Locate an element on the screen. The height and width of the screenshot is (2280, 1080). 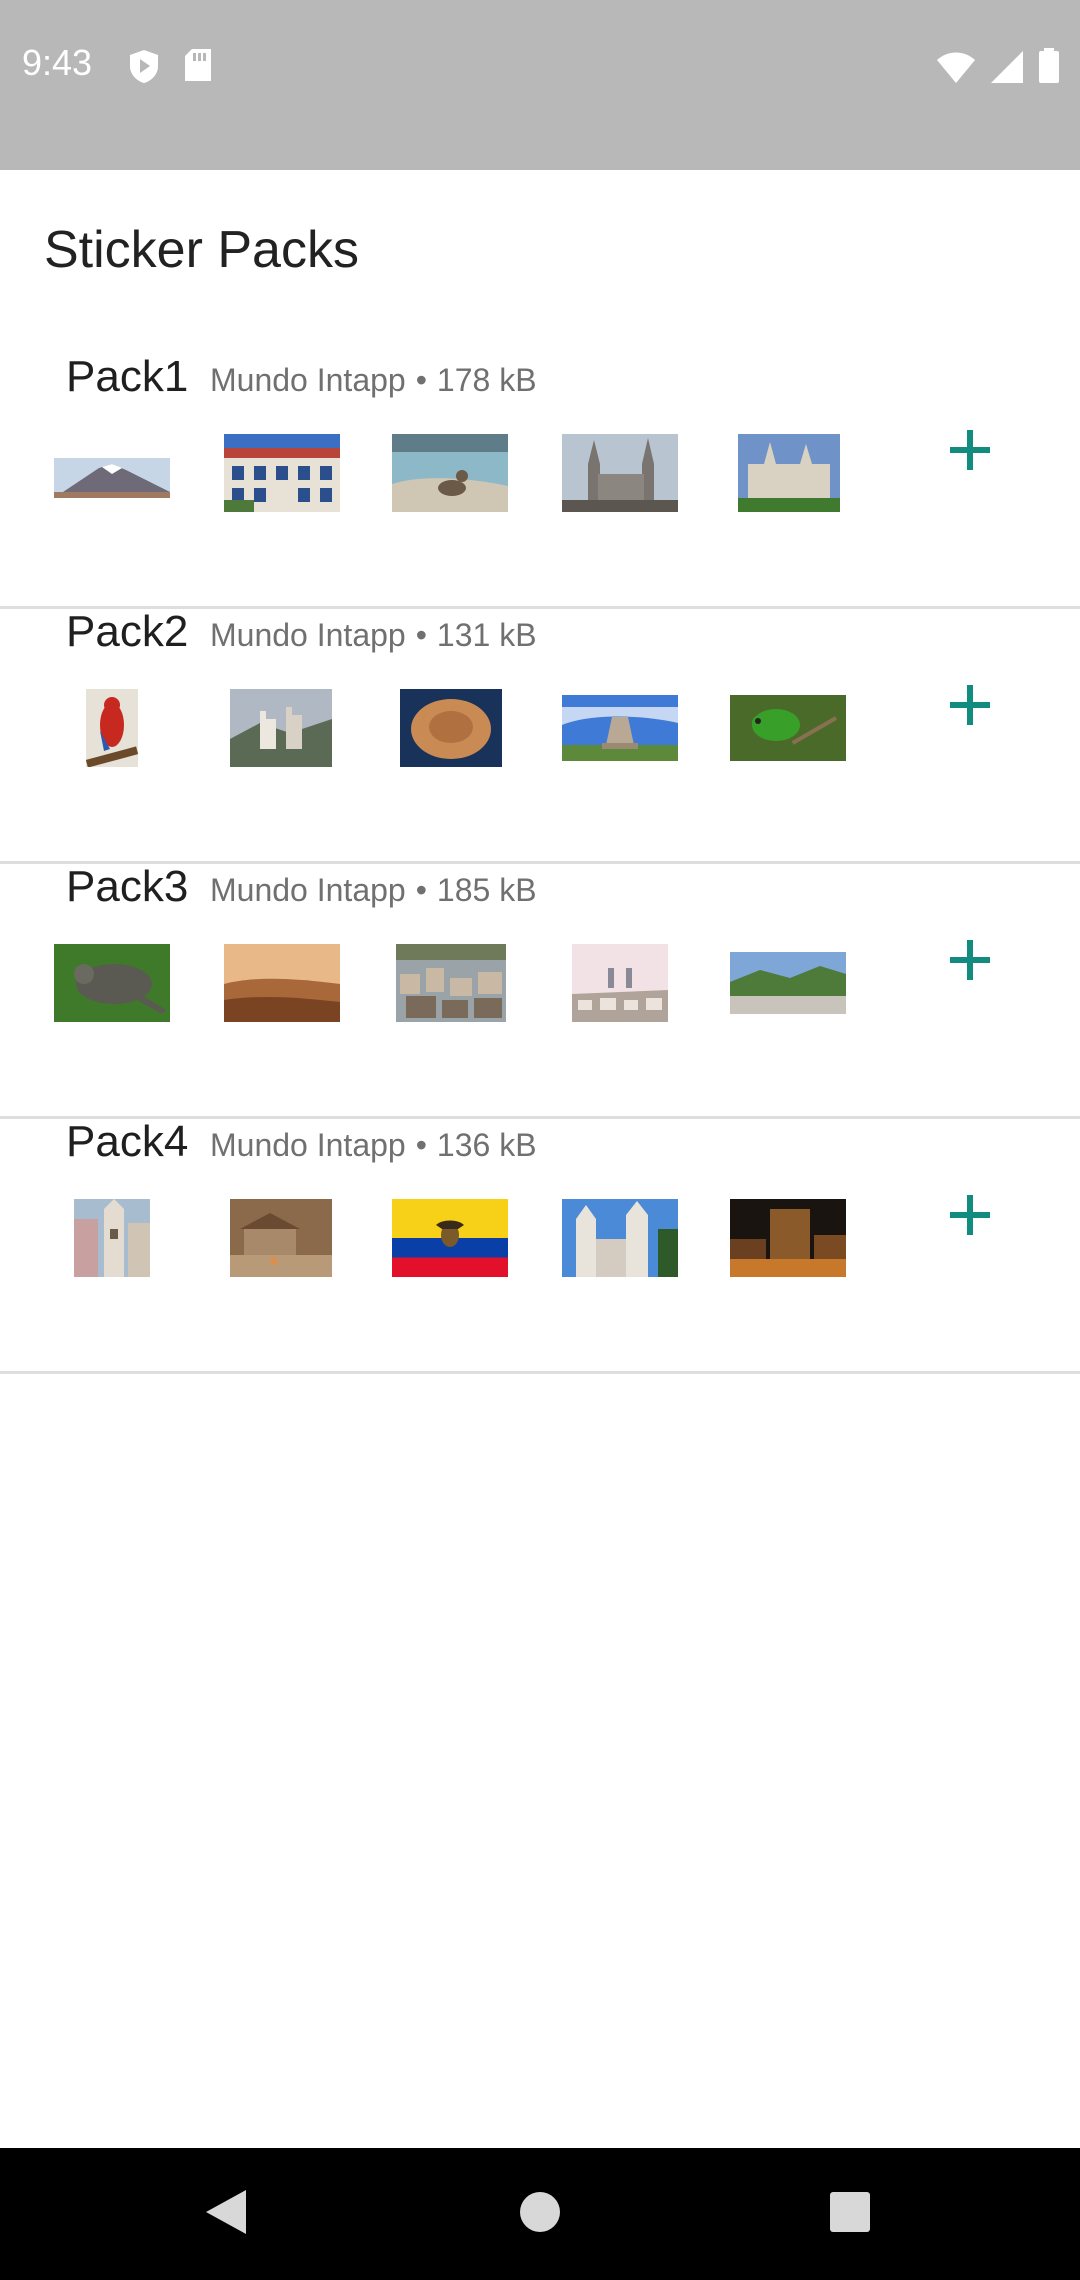
back-icon is located at coordinates (226, 2214).